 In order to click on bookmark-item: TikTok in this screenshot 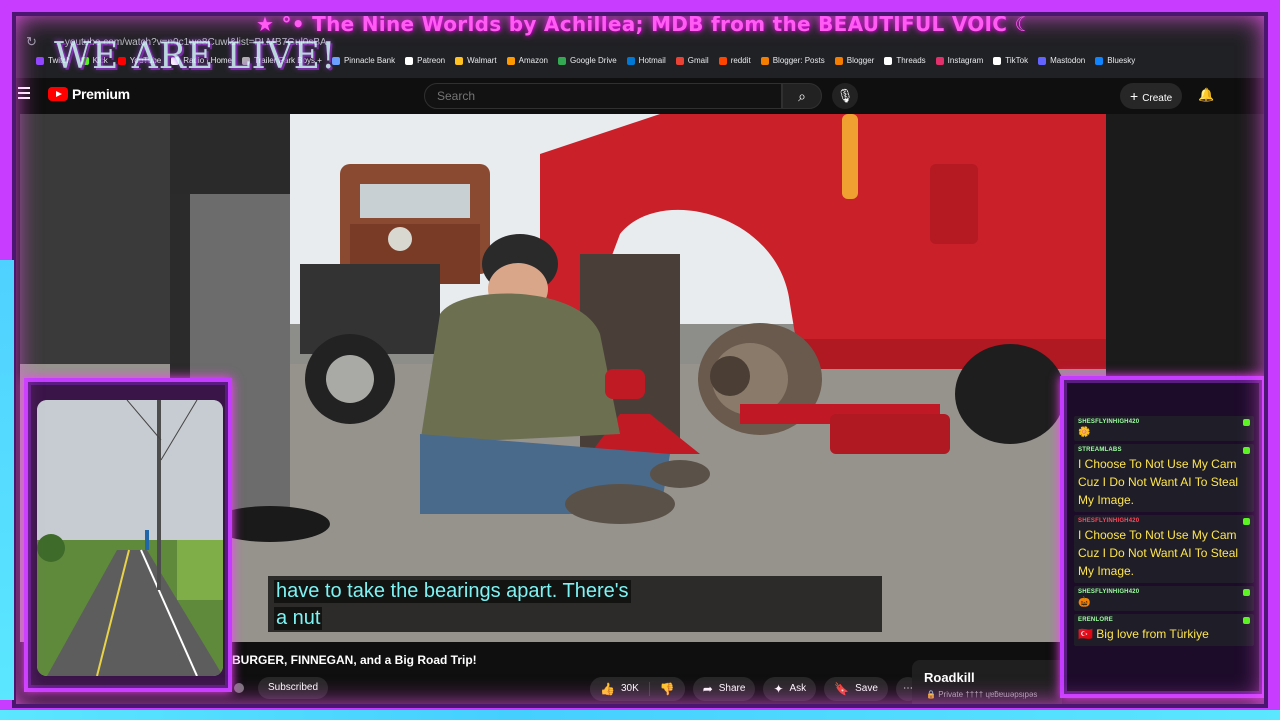, I will do `click(1010, 60)`.